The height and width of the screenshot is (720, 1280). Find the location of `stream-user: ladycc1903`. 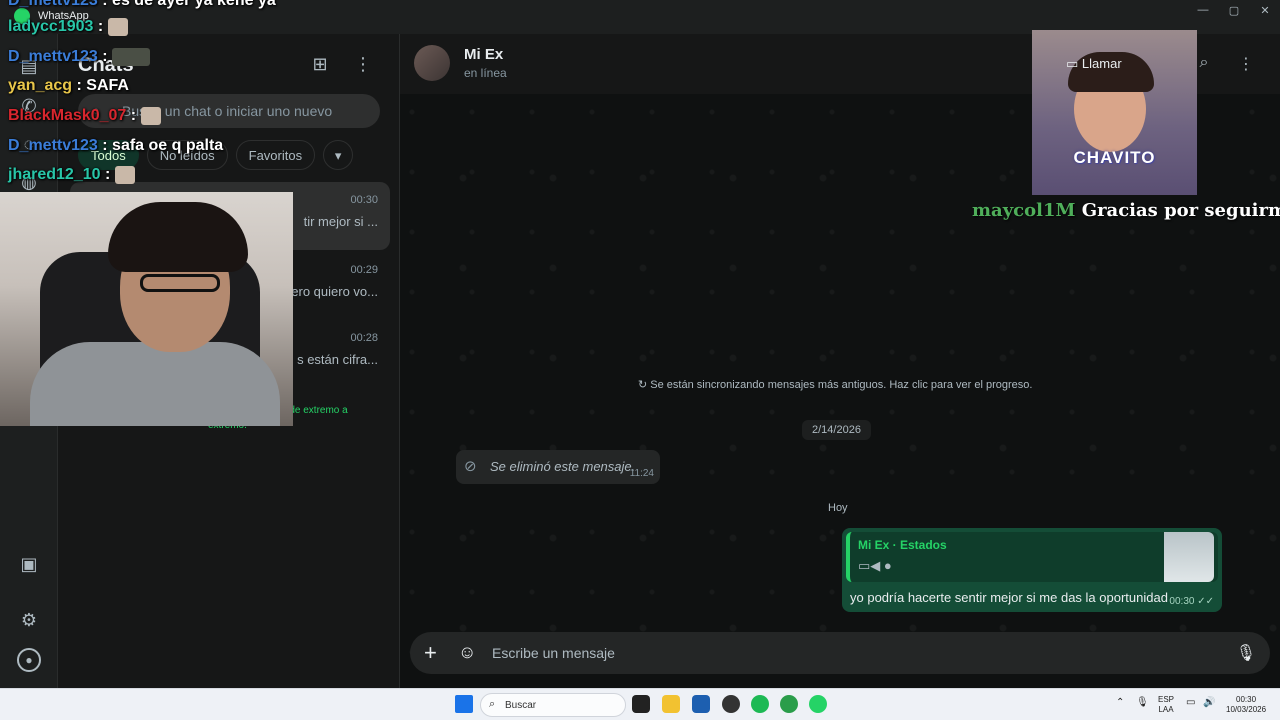

stream-user: ladycc1903 is located at coordinates (51, 27).